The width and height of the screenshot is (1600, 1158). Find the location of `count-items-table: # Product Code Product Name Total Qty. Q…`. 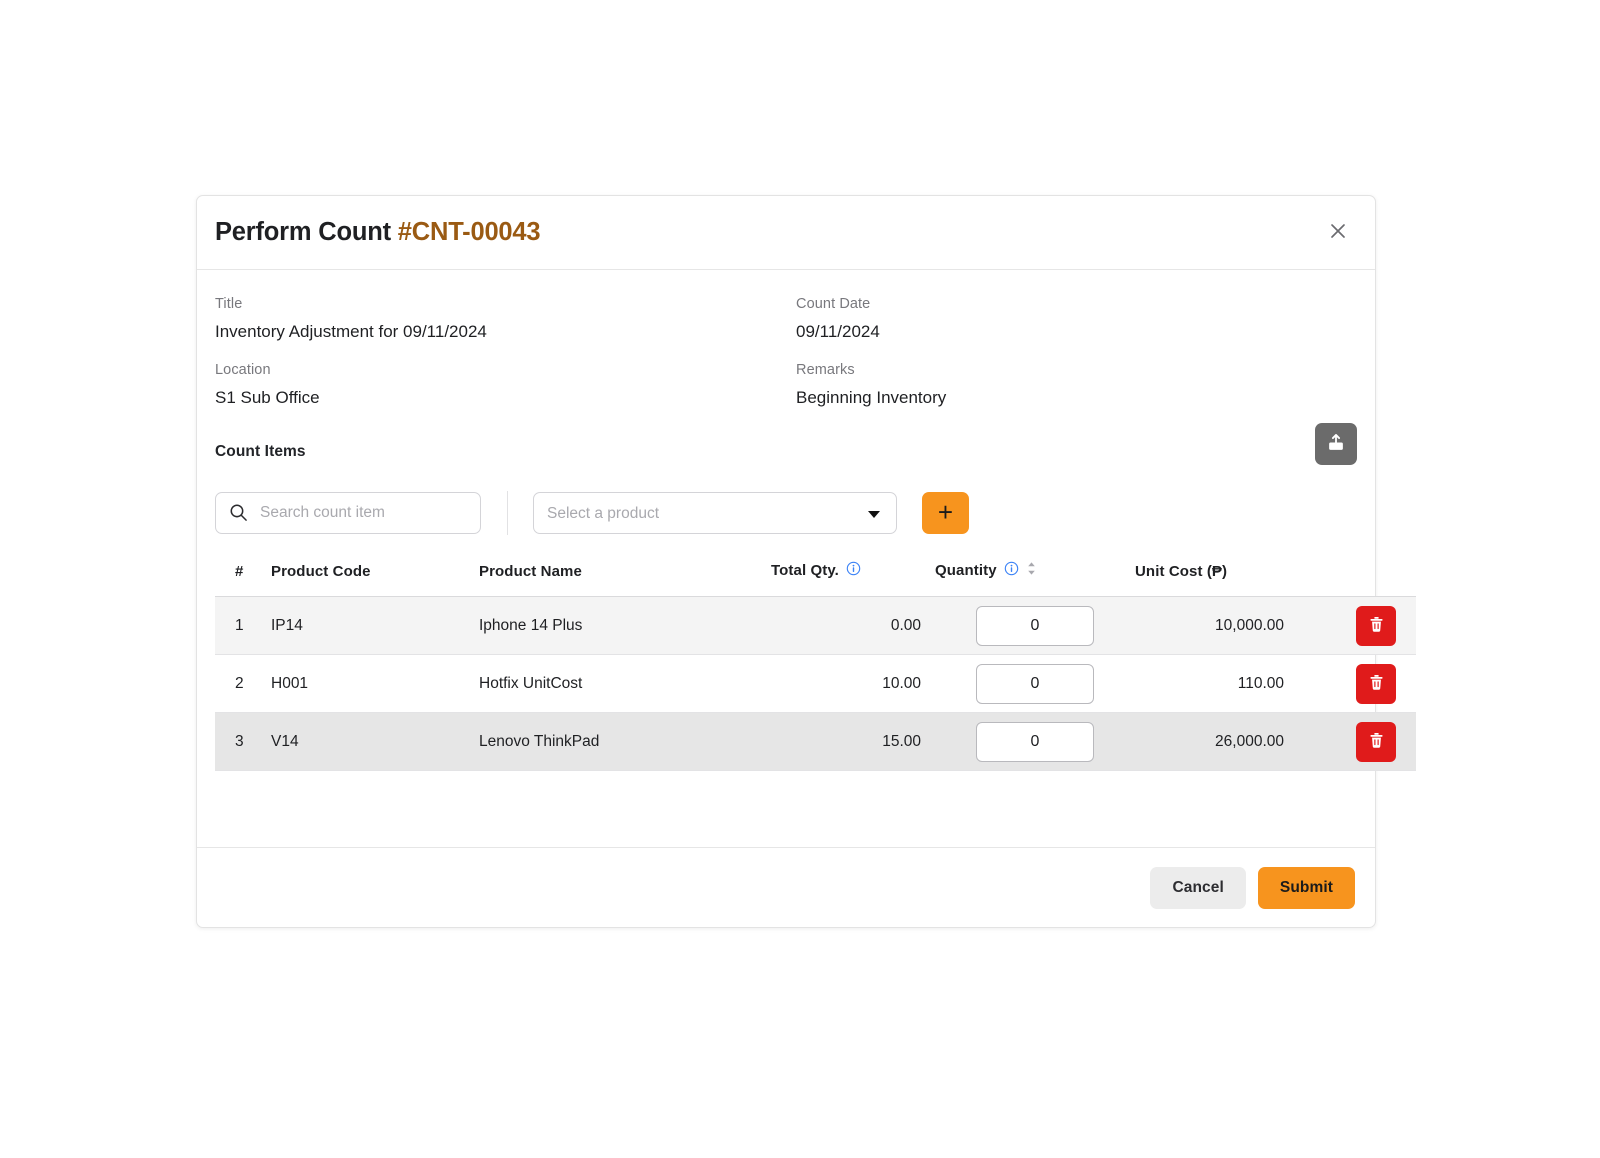

count-items-table: # Product Code Product Name Total Qty. Q… is located at coordinates (815, 666).